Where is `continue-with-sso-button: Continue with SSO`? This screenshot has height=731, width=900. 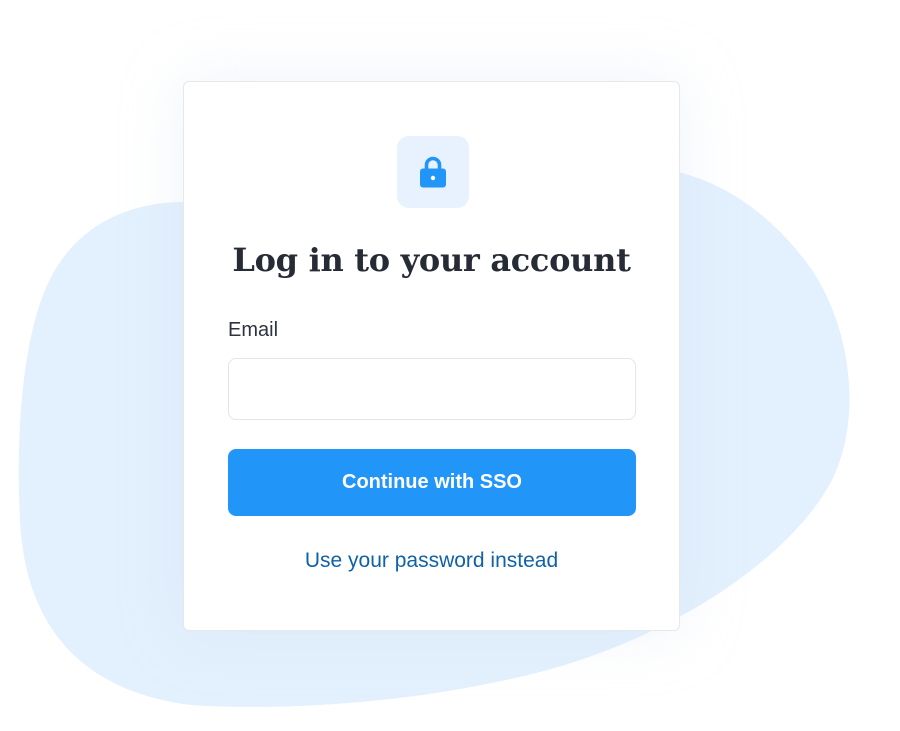 continue-with-sso-button: Continue with SSO is located at coordinates (432, 482).